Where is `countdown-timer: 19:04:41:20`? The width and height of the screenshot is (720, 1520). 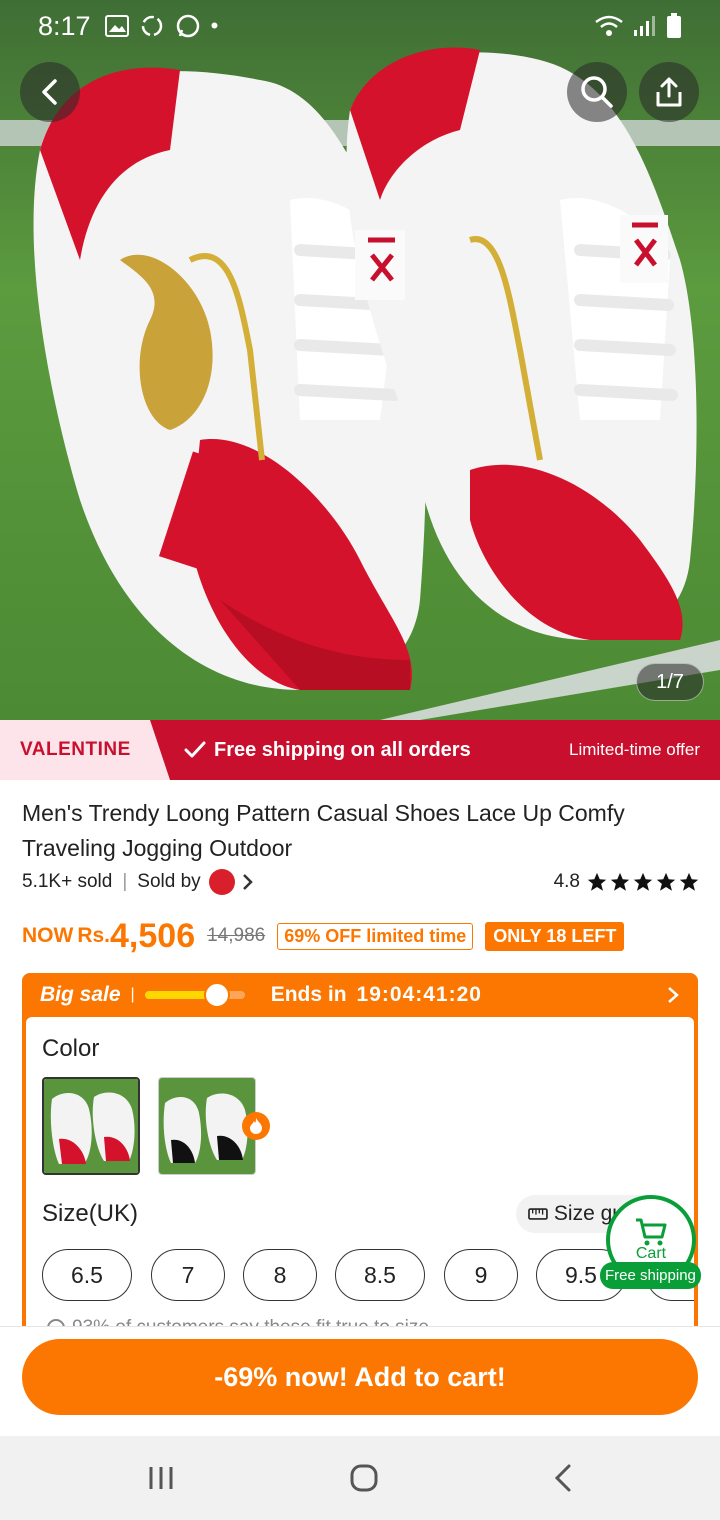 countdown-timer: 19:04:41:20 is located at coordinates (419, 994).